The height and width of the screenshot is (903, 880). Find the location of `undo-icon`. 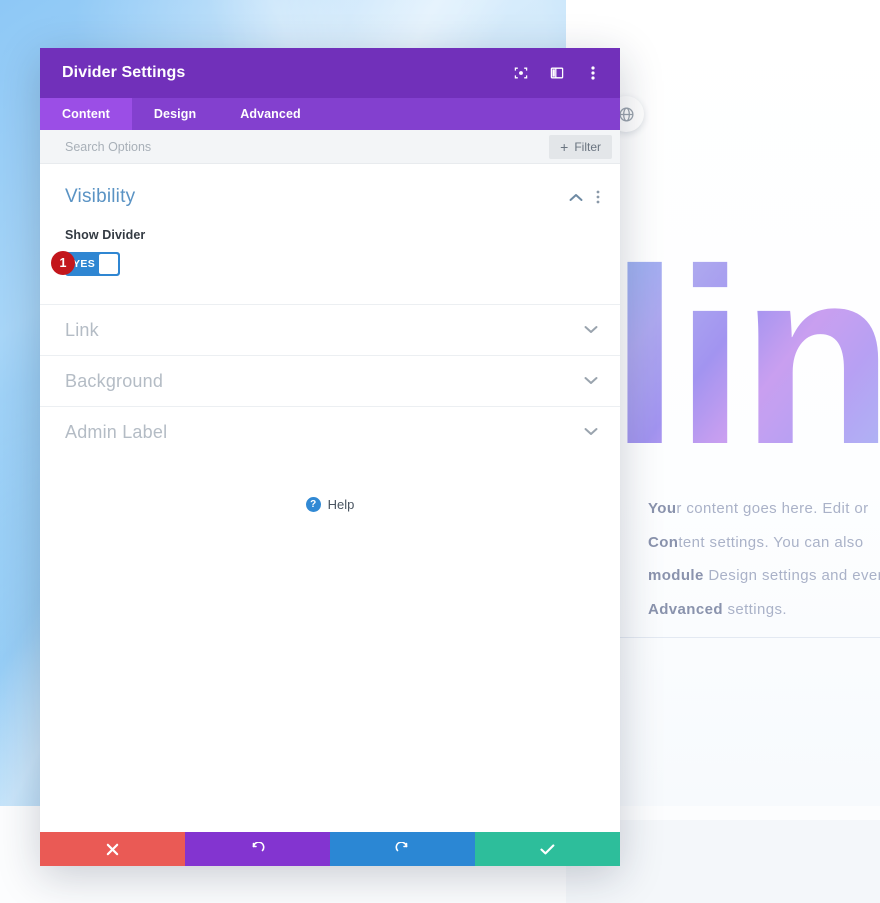

undo-icon is located at coordinates (257, 849).